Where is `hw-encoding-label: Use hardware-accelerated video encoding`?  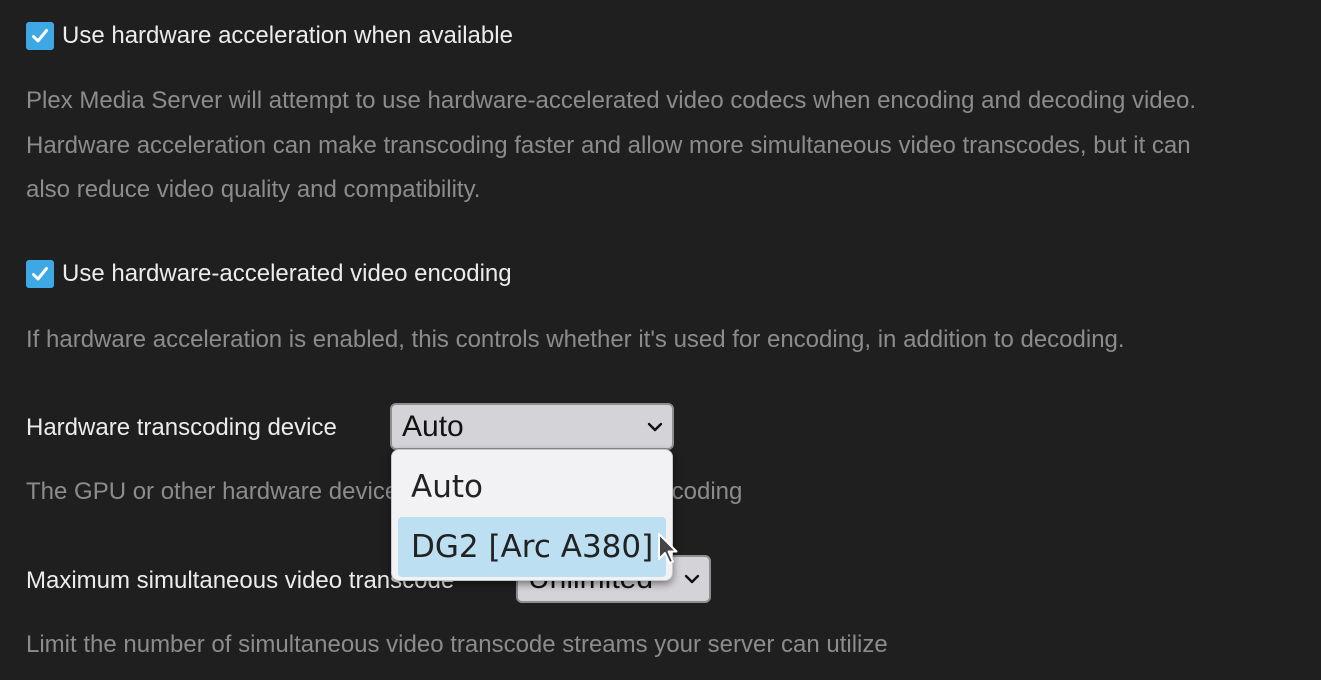 hw-encoding-label: Use hardware-accelerated video encoding is located at coordinates (287, 274).